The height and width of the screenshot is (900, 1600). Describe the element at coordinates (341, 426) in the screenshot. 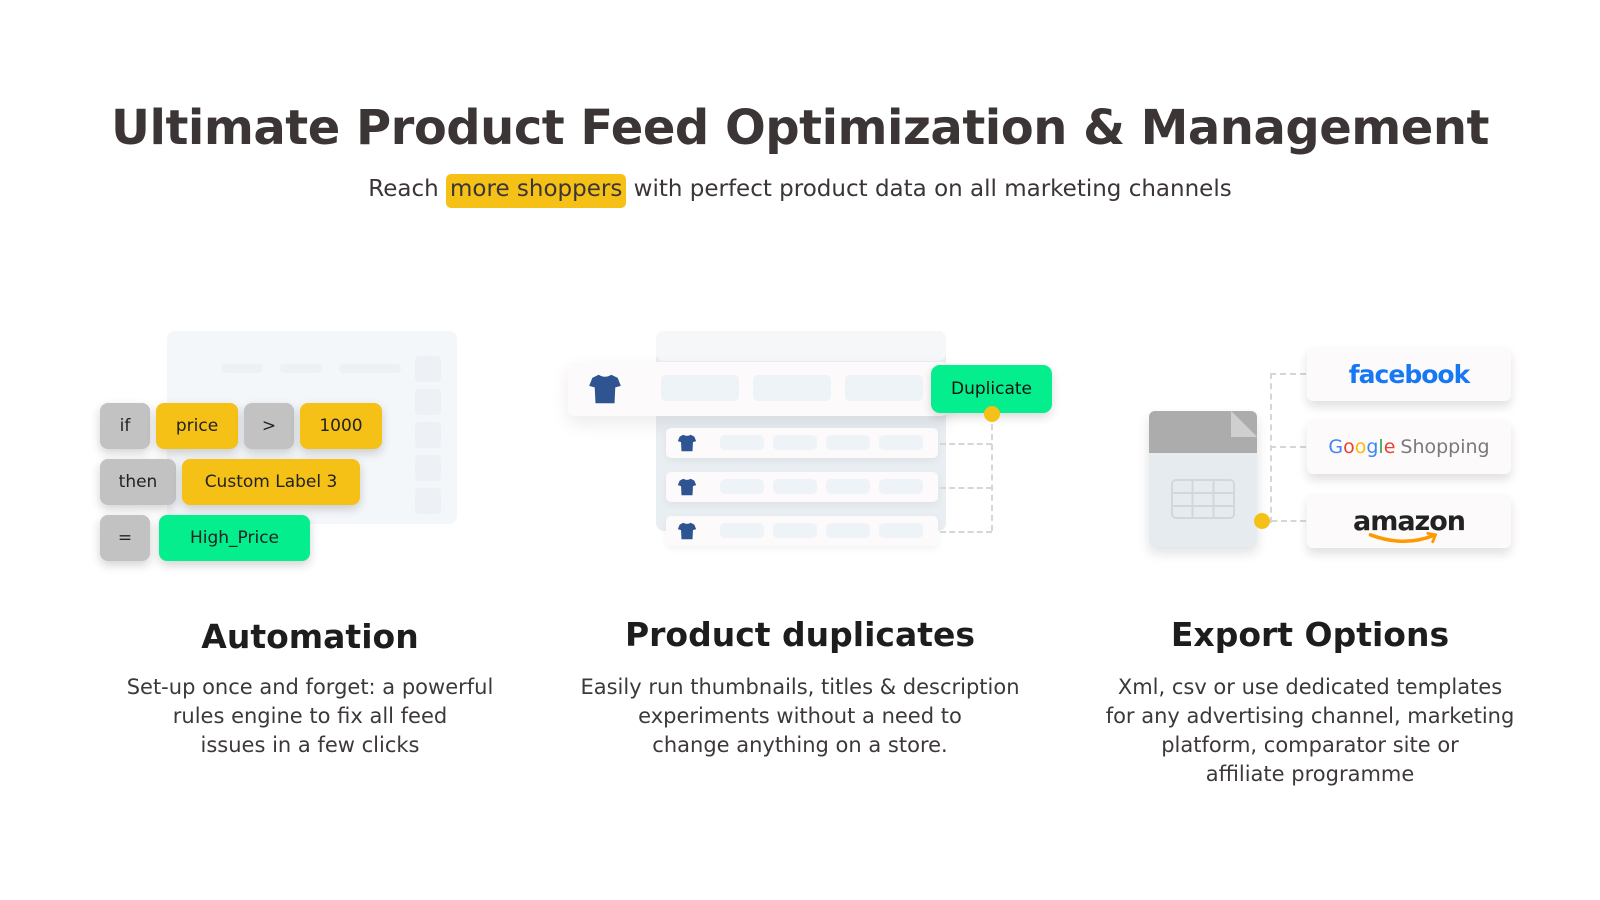

I see `rule-value-chip: 1000` at that location.